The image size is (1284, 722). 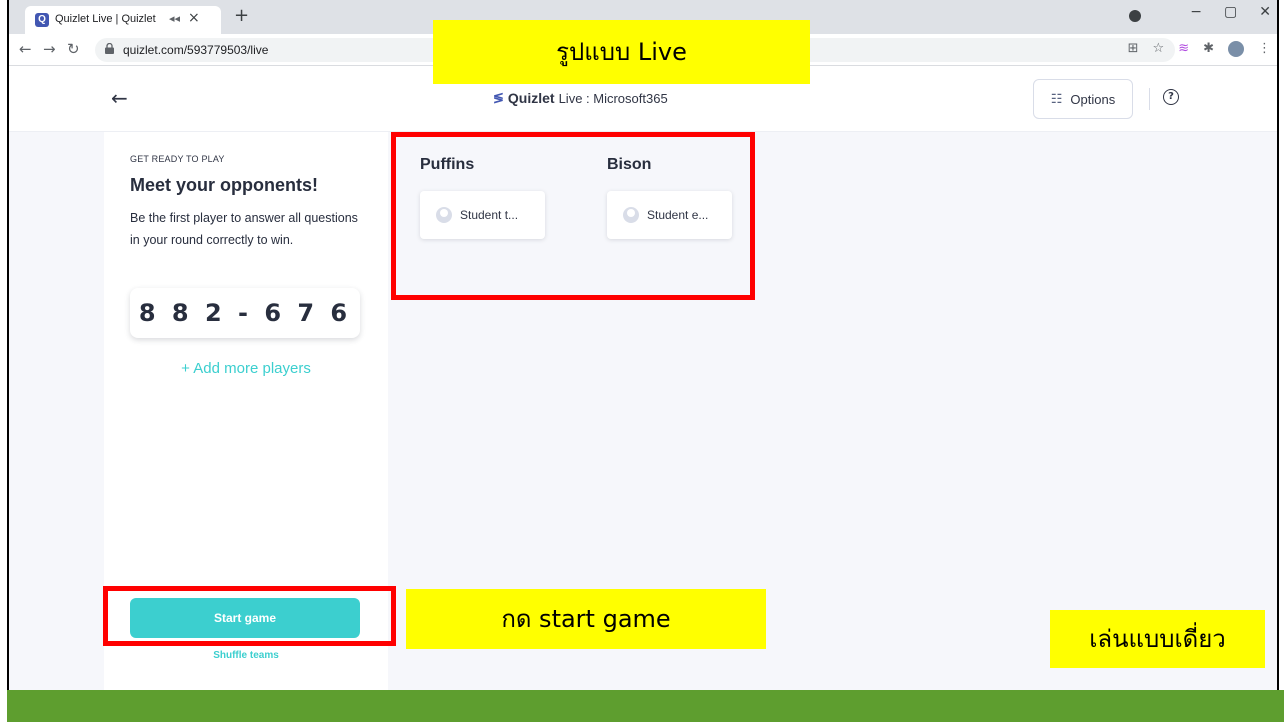 What do you see at coordinates (1093, 99) in the screenshot?
I see `options-label: Options` at bounding box center [1093, 99].